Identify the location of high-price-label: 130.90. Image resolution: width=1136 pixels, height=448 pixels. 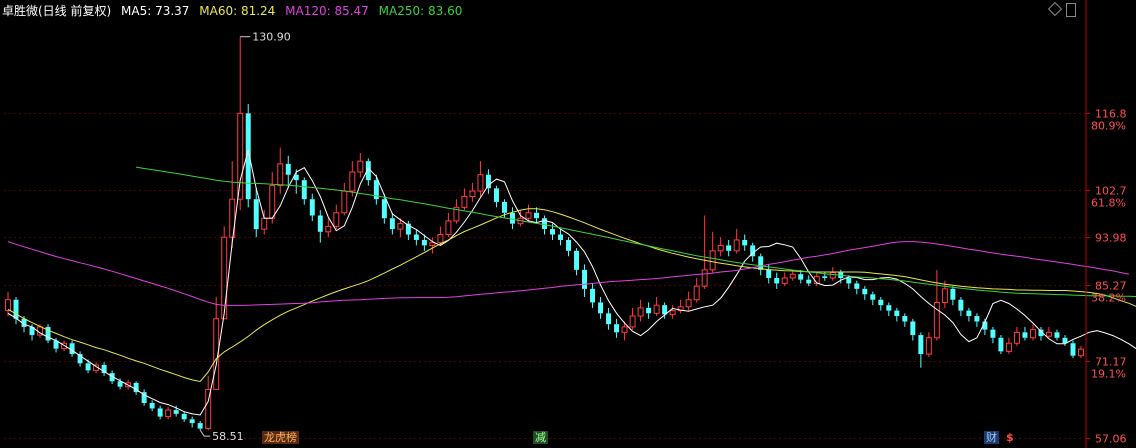
(271, 37).